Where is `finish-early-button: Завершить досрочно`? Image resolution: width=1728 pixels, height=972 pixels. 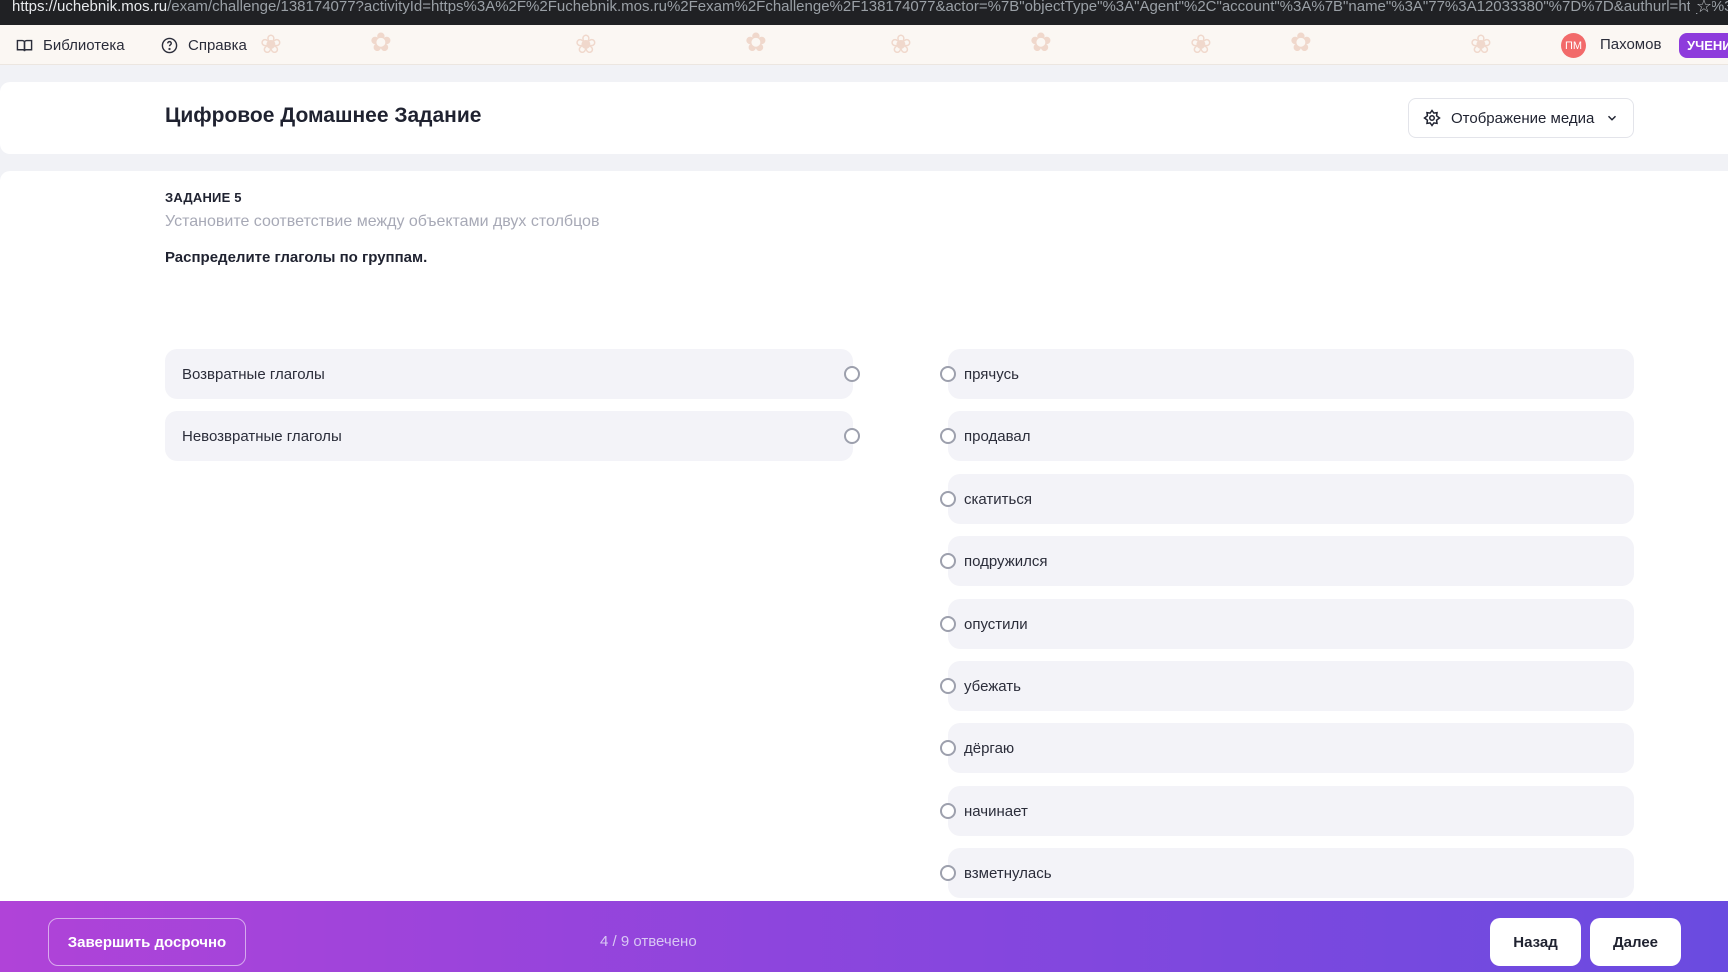
finish-early-button: Завершить досрочно is located at coordinates (147, 942).